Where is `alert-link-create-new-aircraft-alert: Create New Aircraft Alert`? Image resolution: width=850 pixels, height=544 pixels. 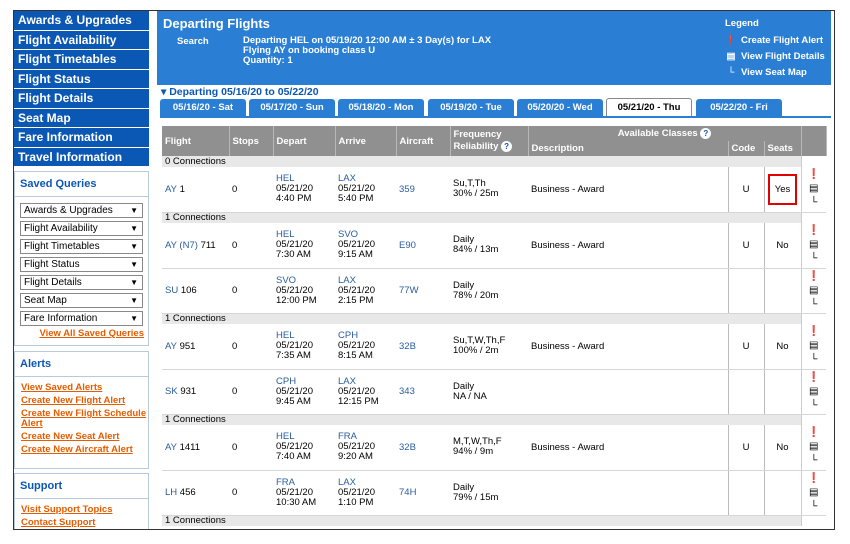 alert-link-create-new-aircraft-alert: Create New Aircraft Alert is located at coordinates (81, 450).